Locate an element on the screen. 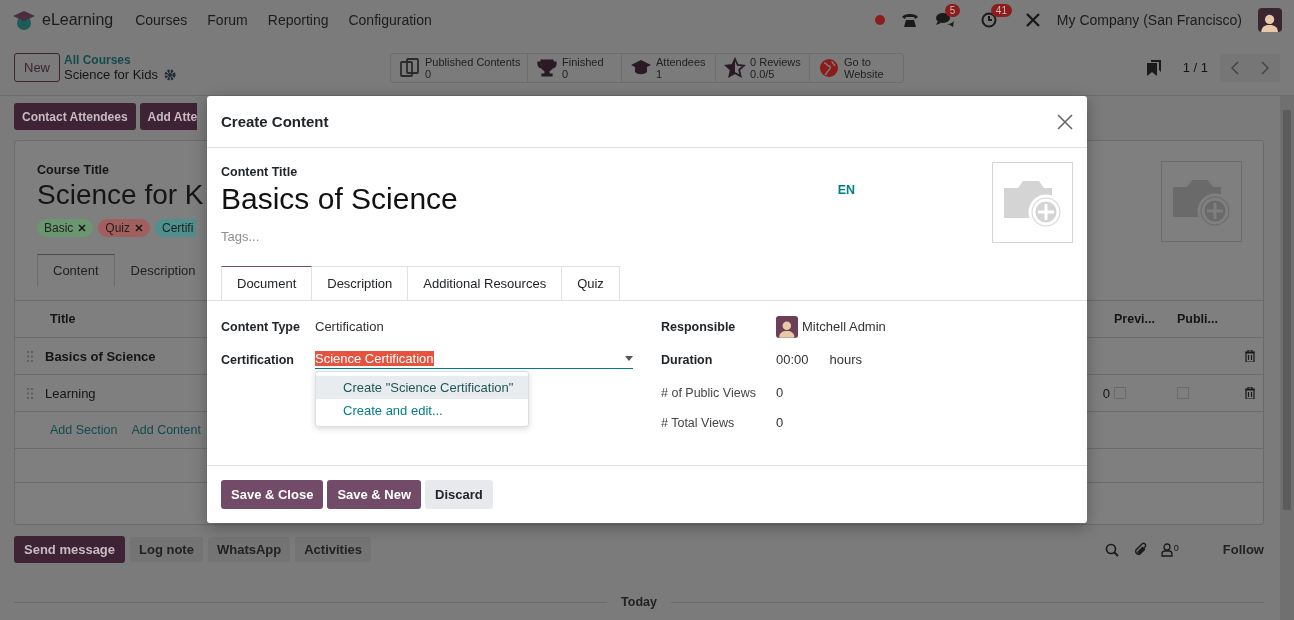 This screenshot has width=1294, height=620. tag: Basic is located at coordinates (65, 228).